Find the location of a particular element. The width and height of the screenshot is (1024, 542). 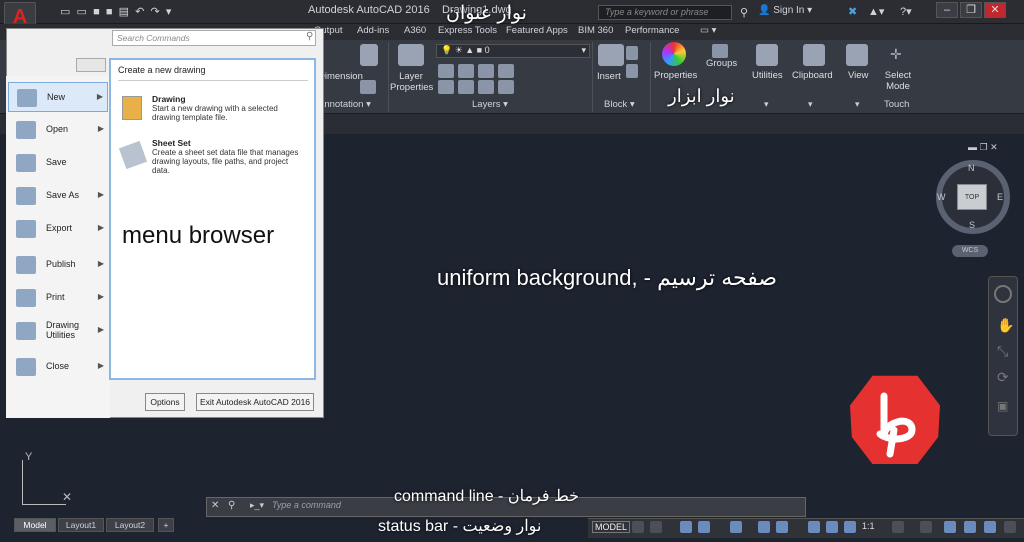

clean-screen-icon is located at coordinates (990, 527).